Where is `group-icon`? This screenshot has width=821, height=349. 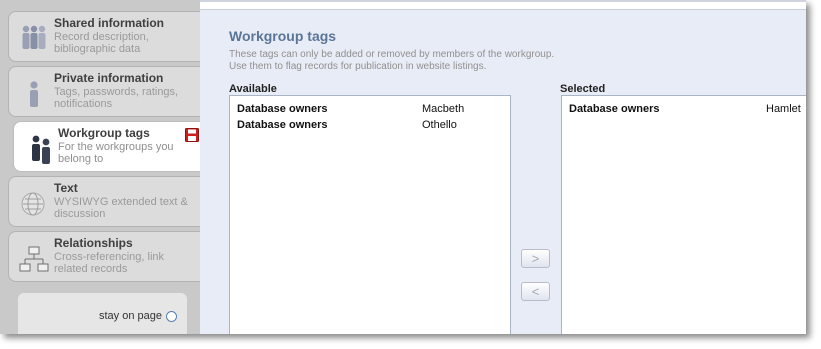 group-icon is located at coordinates (34, 39).